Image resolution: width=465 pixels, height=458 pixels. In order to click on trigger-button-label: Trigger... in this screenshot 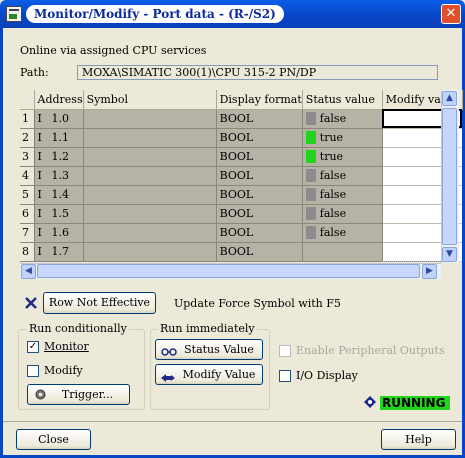, I will do `click(87, 394)`.